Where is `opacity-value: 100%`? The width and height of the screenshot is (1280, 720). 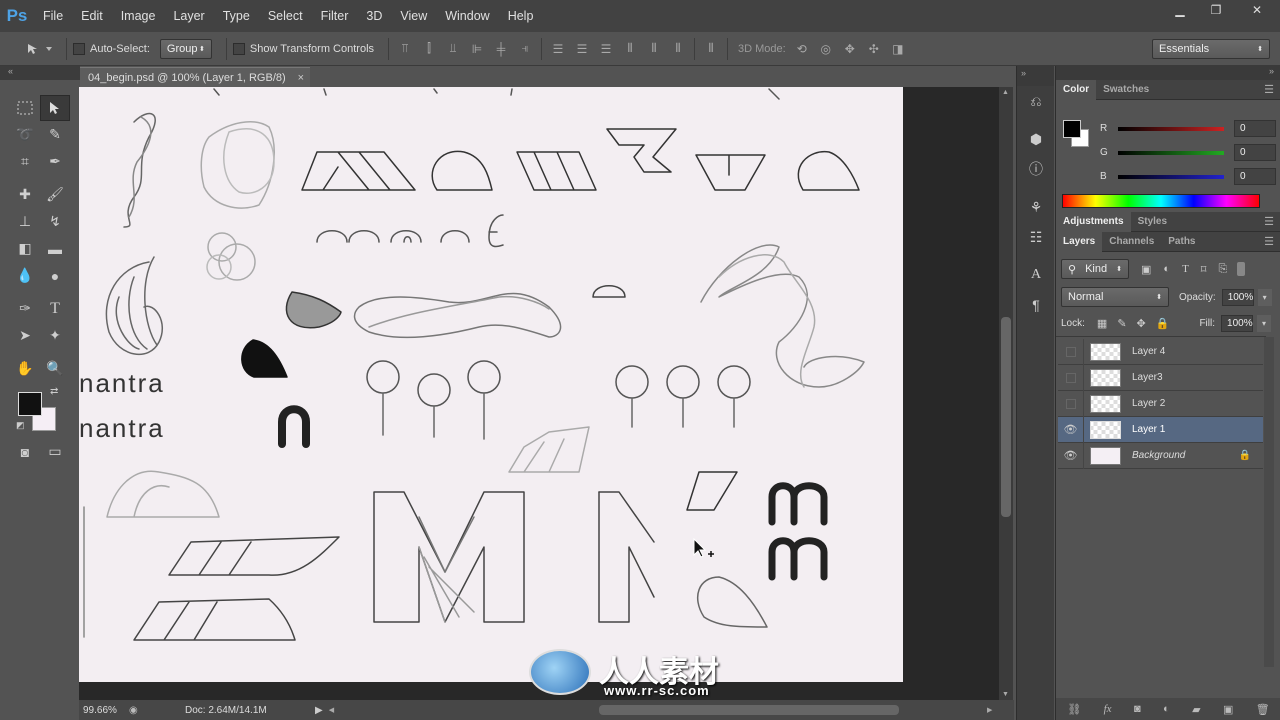 opacity-value: 100% is located at coordinates (1237, 297).